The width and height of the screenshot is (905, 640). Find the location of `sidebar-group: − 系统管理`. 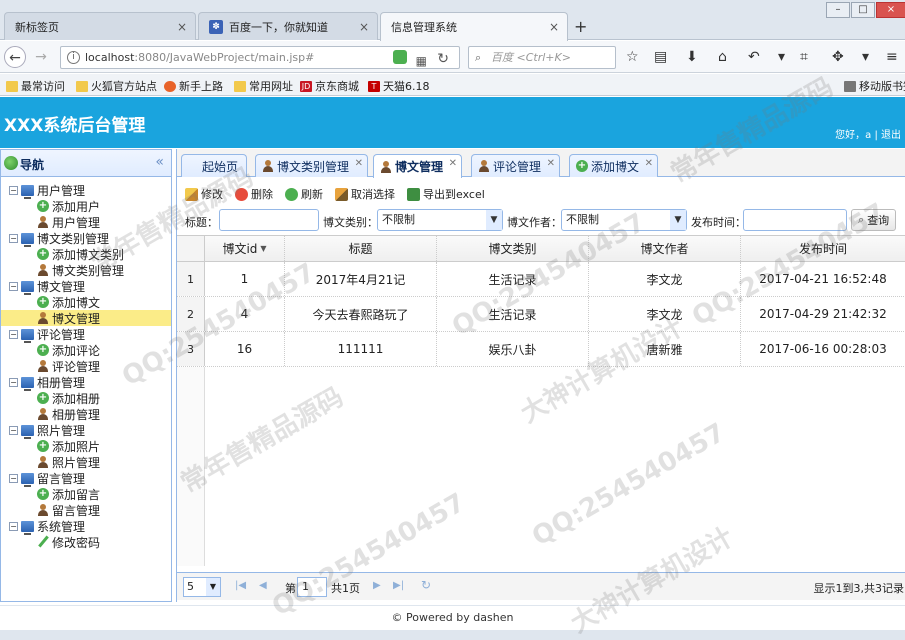

sidebar-group: − 系统管理 is located at coordinates (86, 526).